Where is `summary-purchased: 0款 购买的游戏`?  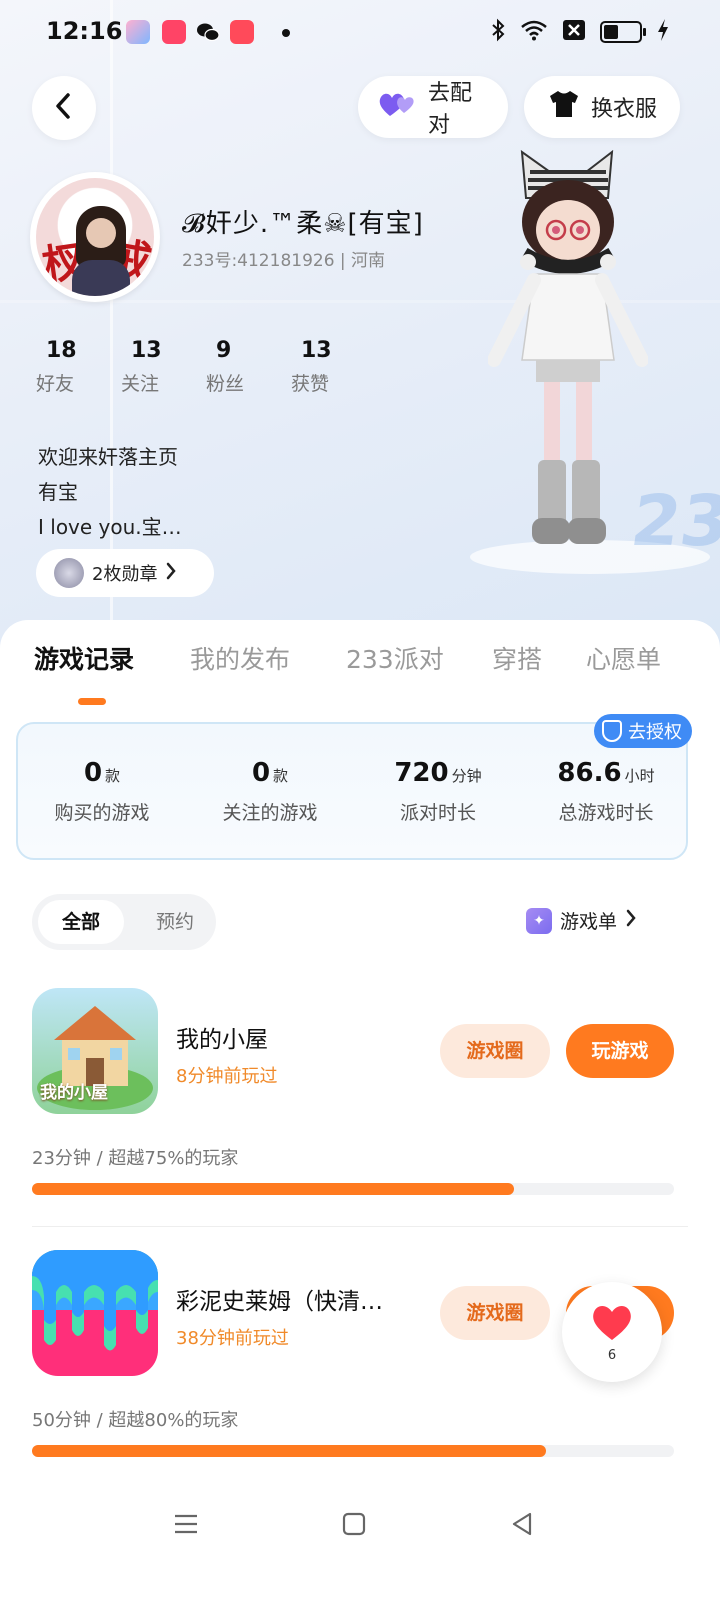 summary-purchased: 0款 购买的游戏 is located at coordinates (102, 791).